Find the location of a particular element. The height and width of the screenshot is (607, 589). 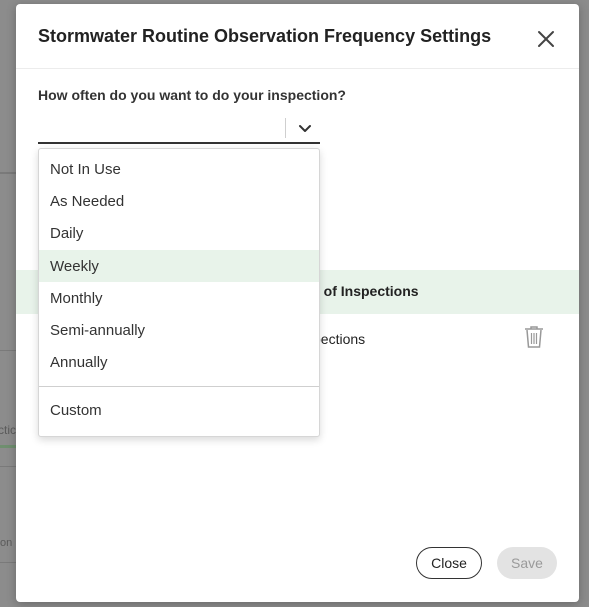

option-not-in-use: Not In Use is located at coordinates (179, 169).